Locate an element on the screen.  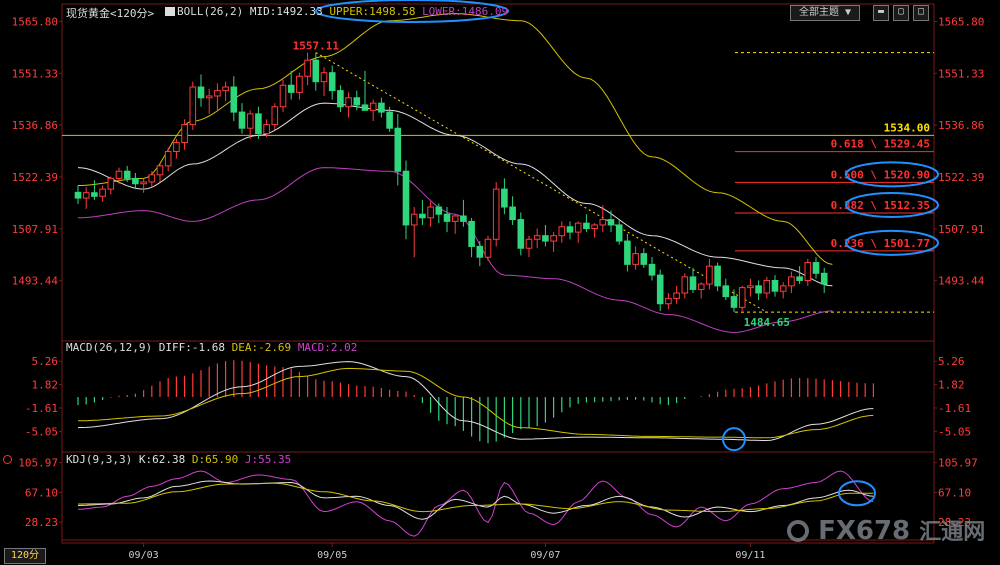
boll-upper: UPPER:1498.58 is located at coordinates (372, 11).